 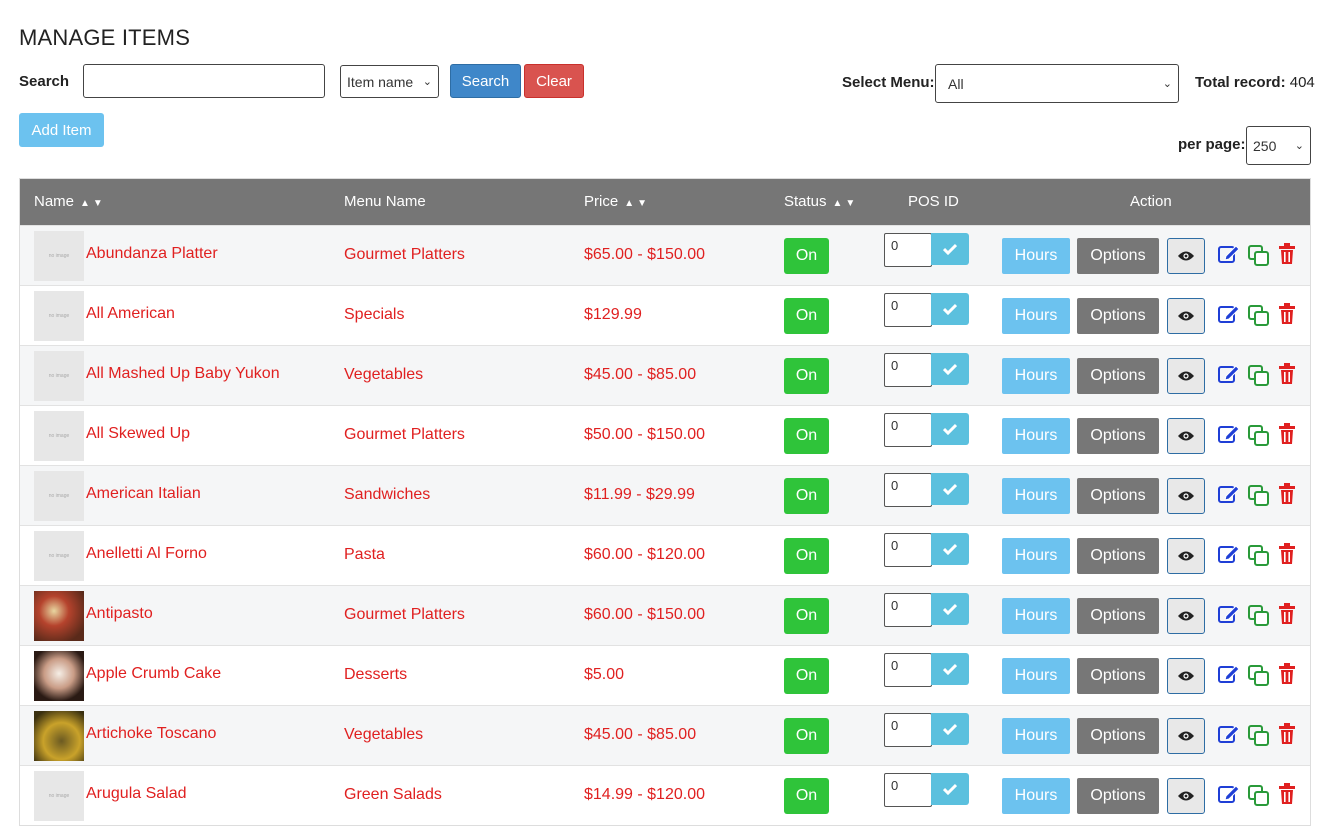 I want to click on menu-name-link: Pasta, so click(x=364, y=555).